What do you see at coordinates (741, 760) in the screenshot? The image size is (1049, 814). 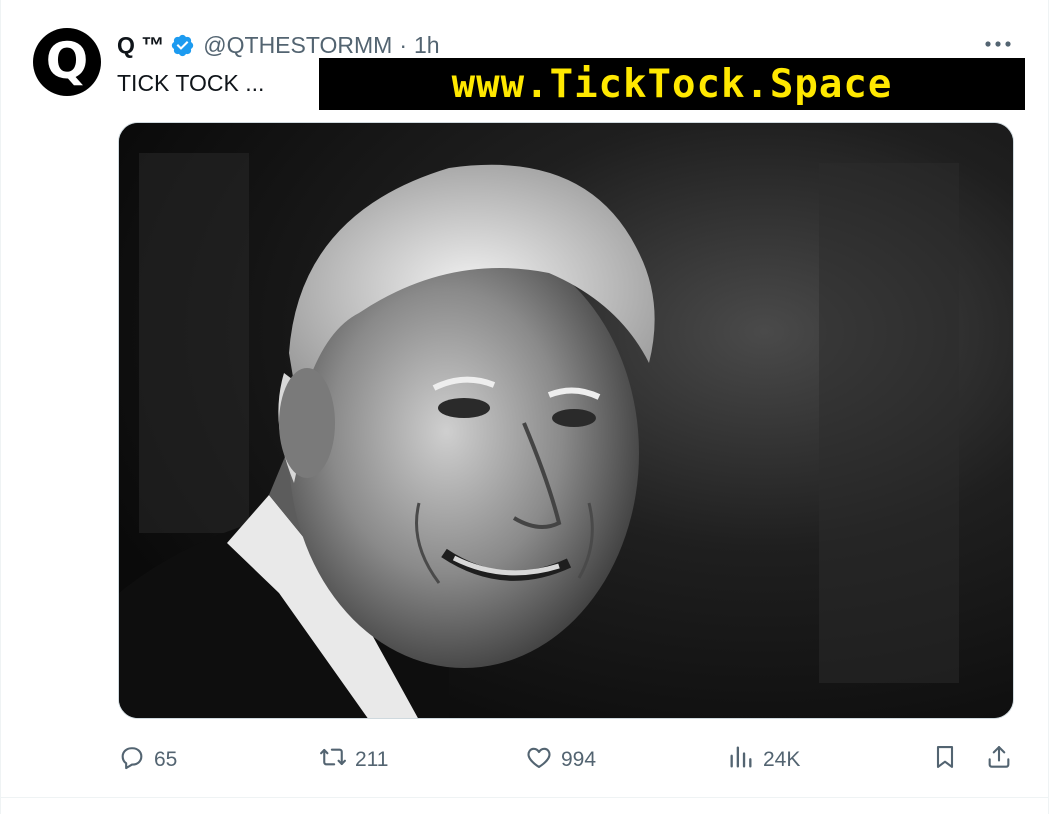 I see `views-icon` at bounding box center [741, 760].